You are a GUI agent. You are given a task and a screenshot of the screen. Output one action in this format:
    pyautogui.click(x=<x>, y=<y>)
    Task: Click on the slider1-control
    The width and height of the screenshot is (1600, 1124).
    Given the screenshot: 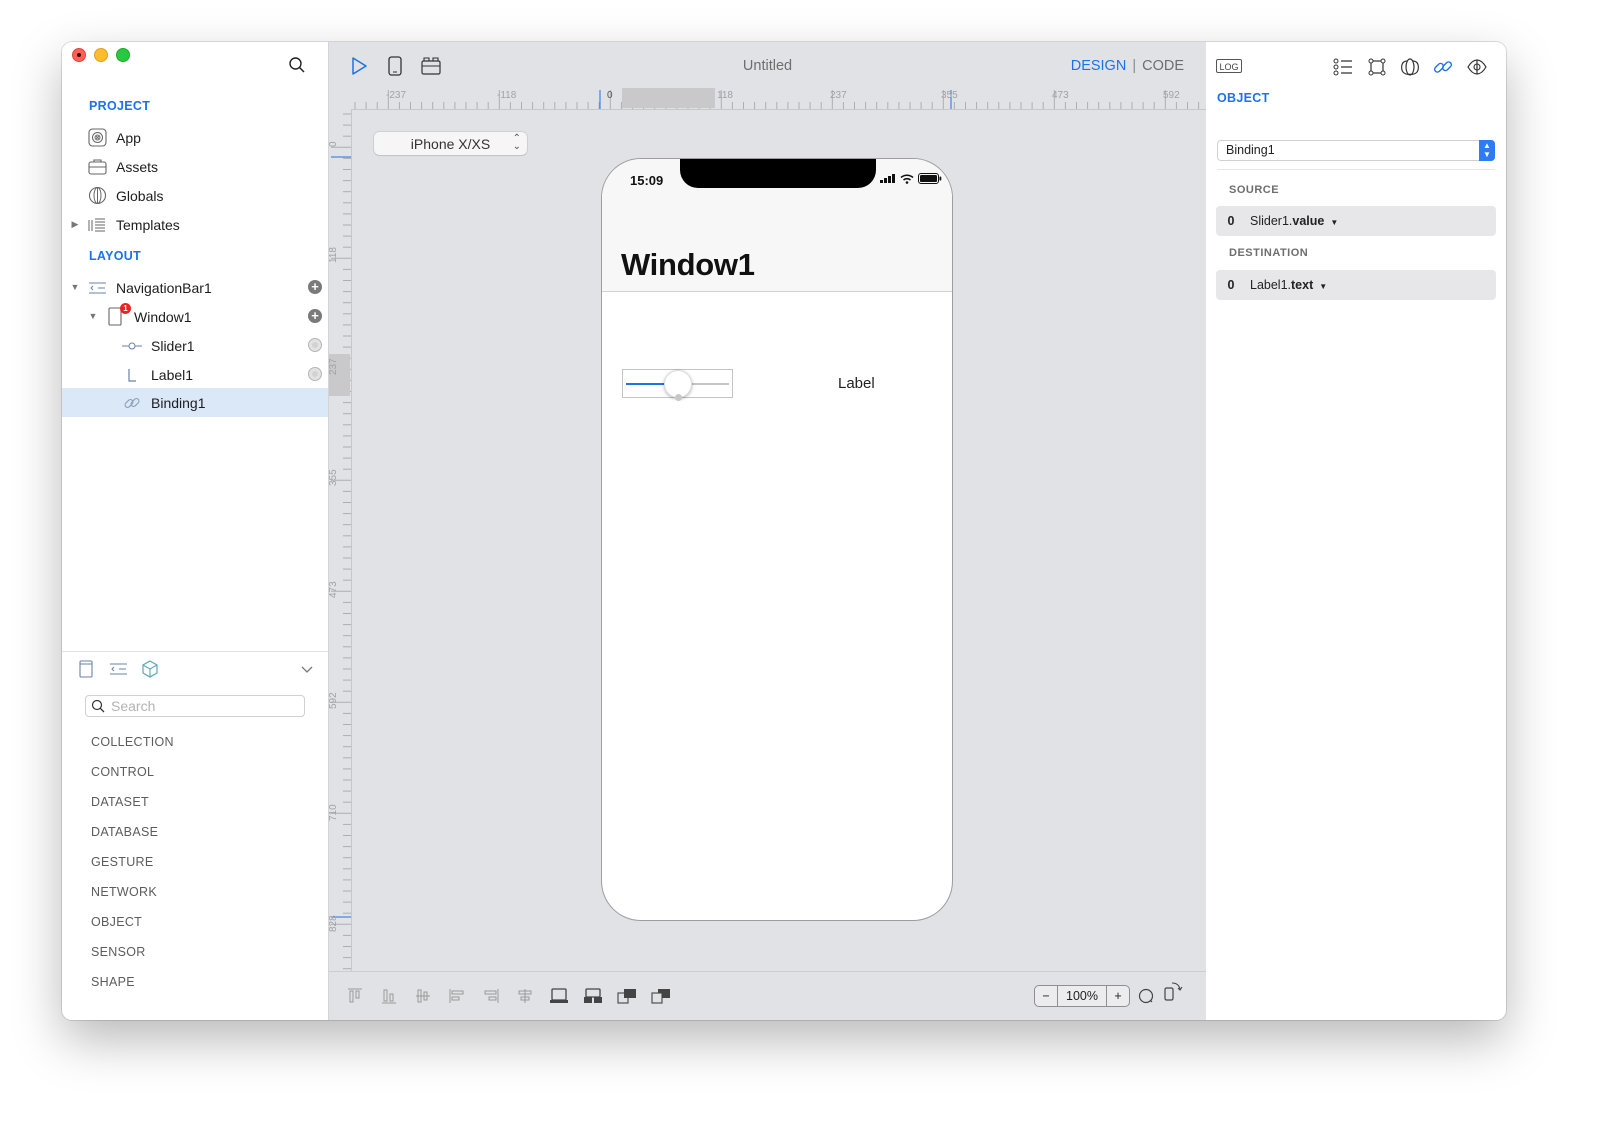 What is the action you would take?
    pyautogui.click(x=677, y=385)
    